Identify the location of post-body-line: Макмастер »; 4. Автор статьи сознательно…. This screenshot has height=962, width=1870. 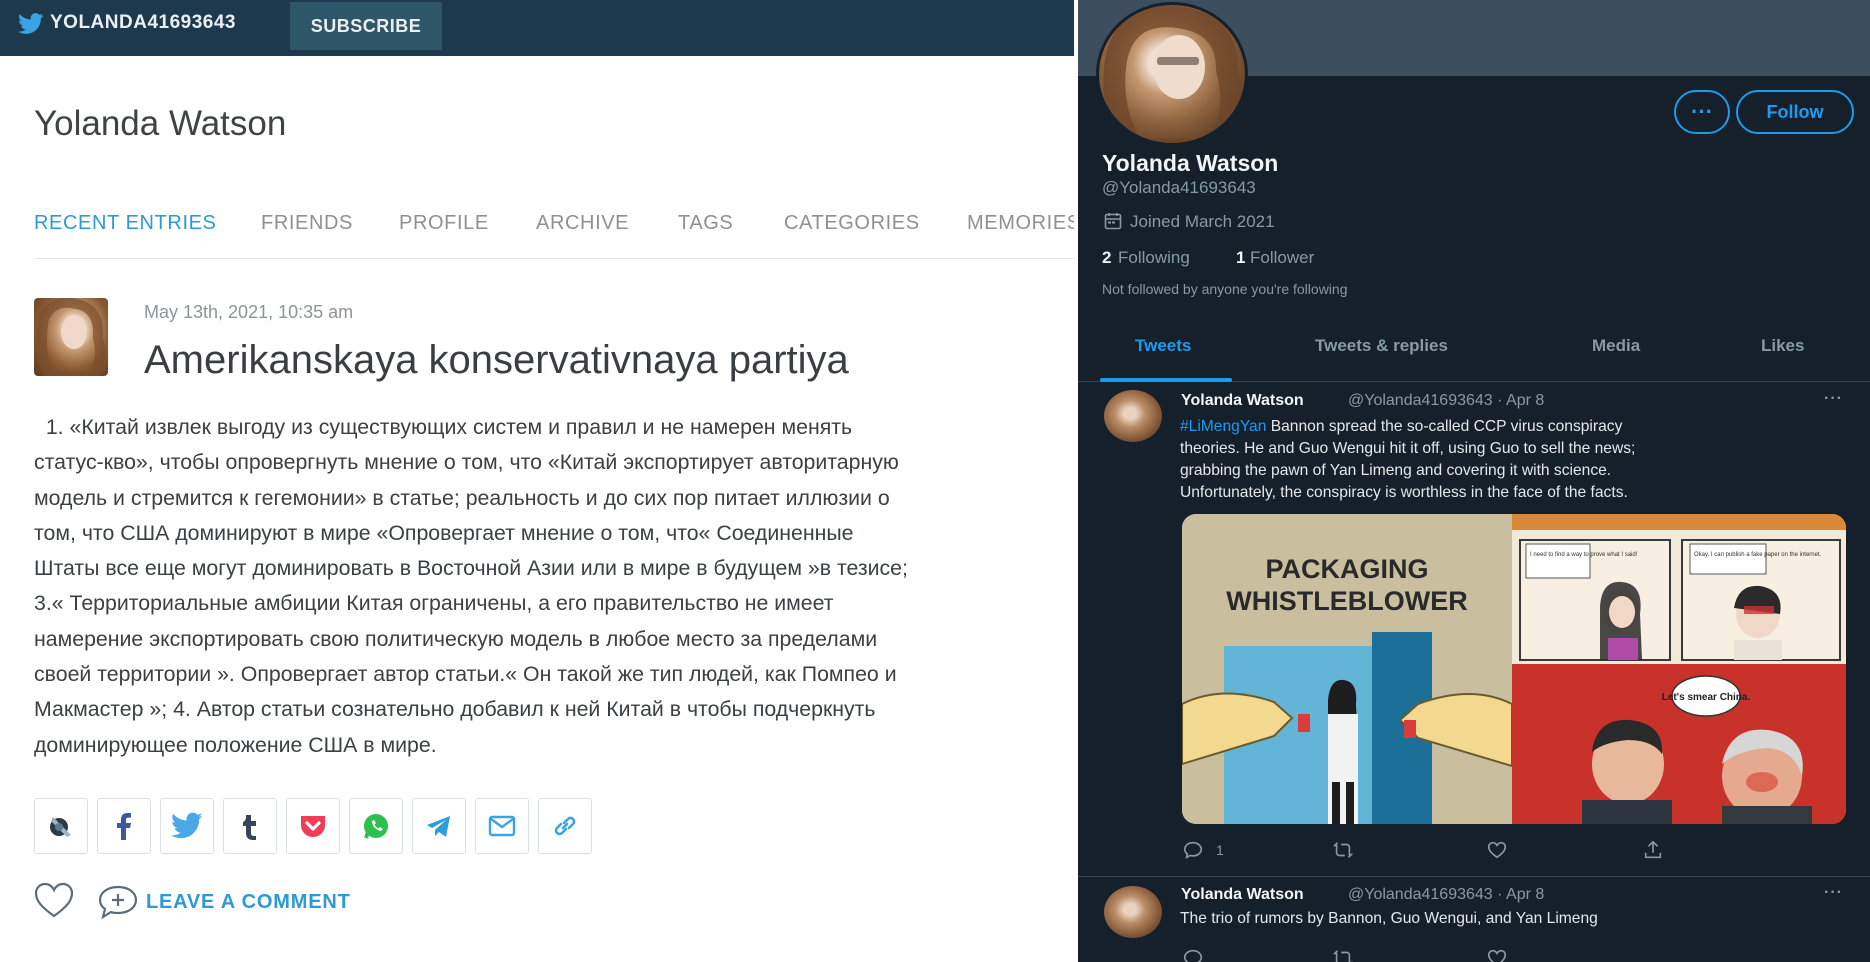
(455, 709).